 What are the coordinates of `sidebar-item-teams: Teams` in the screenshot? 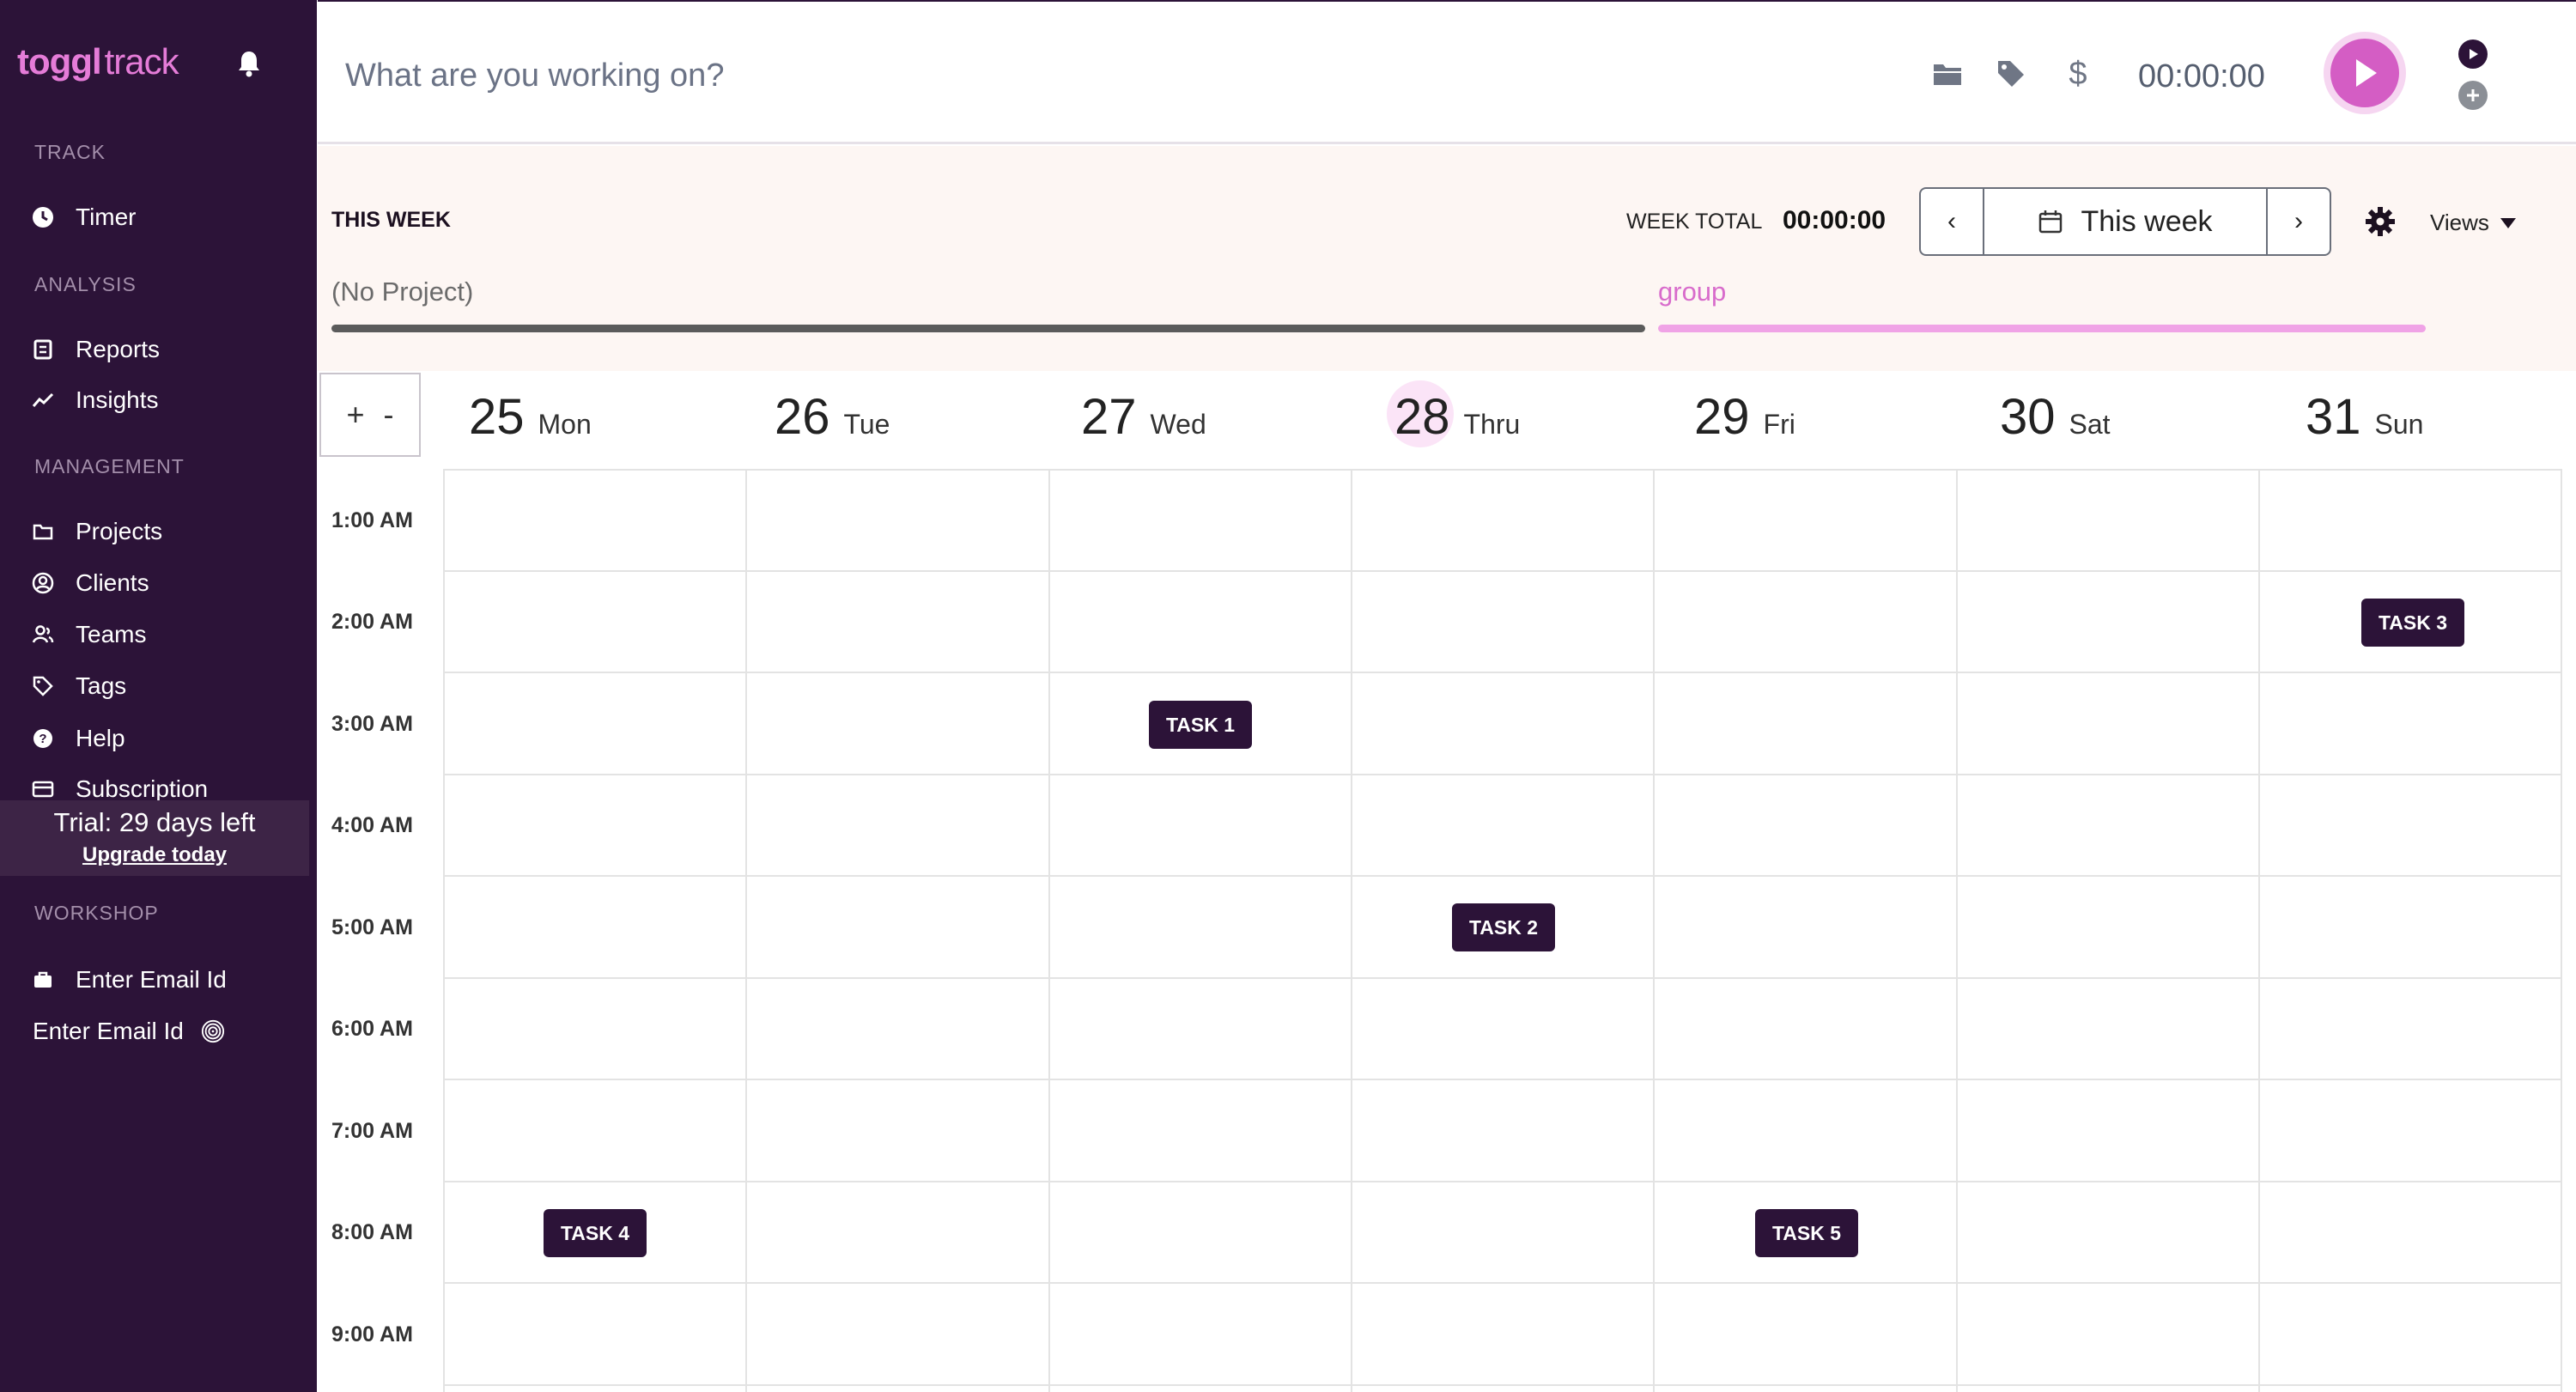 It's located at (88, 634).